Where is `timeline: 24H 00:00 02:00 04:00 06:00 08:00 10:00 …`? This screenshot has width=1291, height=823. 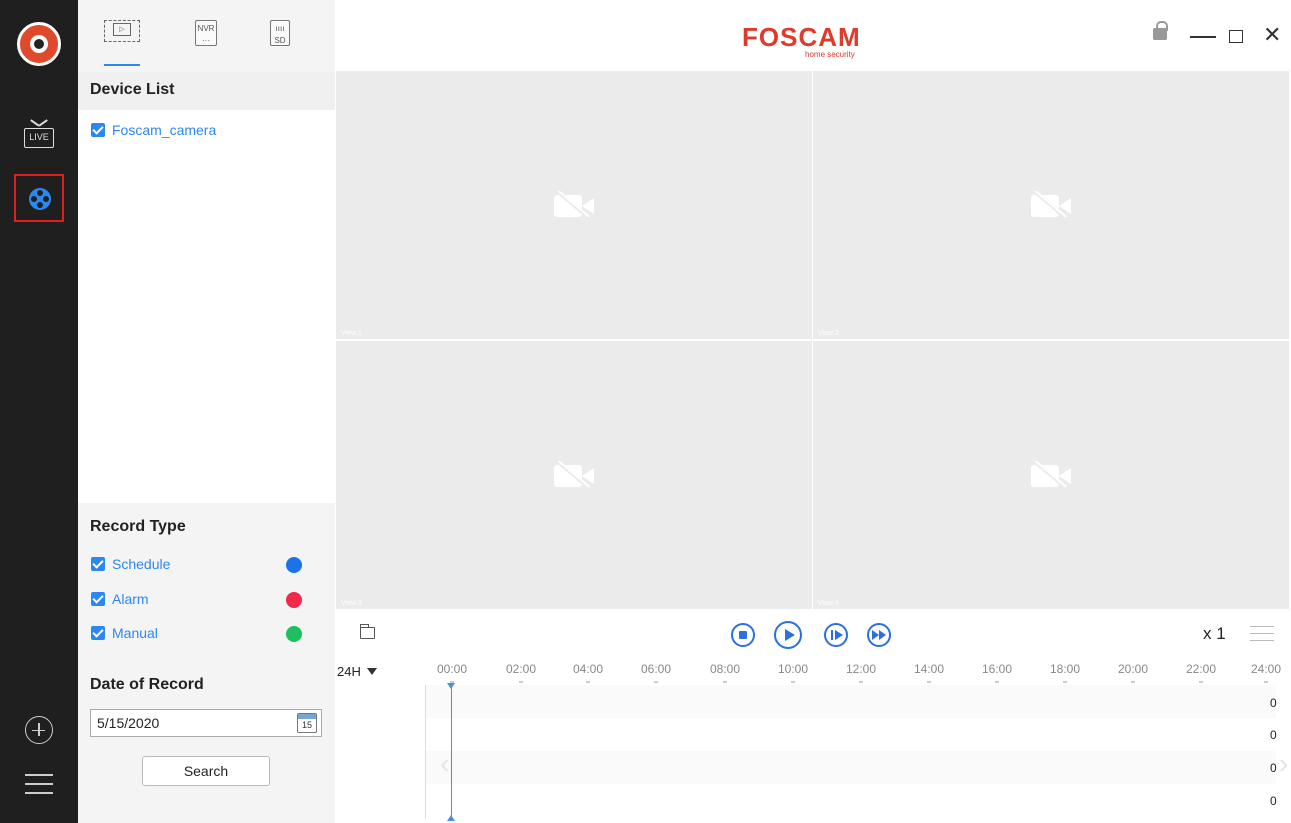 timeline: 24H 00:00 02:00 04:00 06:00 08:00 10:00 … is located at coordinates (813, 740).